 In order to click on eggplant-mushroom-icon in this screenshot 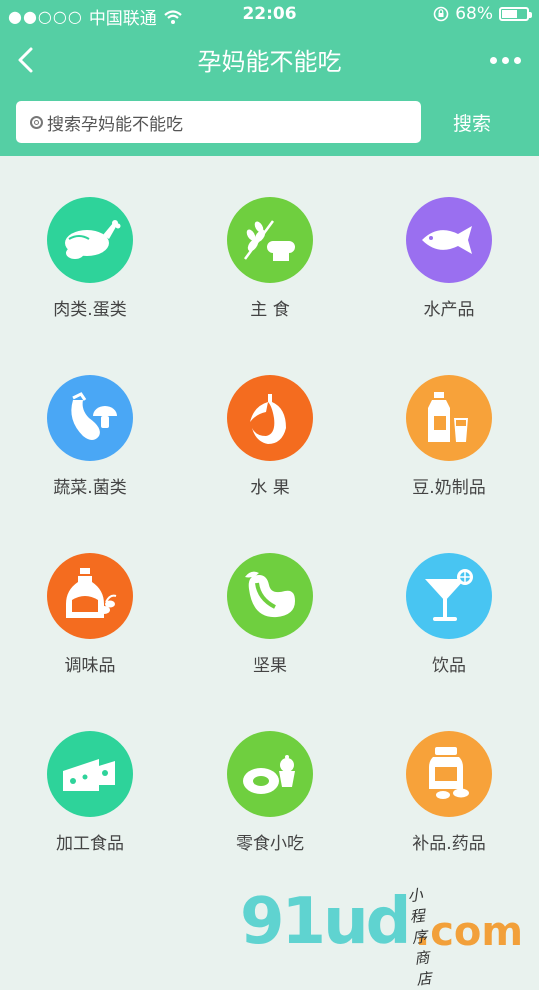, I will do `click(94, 416)`.